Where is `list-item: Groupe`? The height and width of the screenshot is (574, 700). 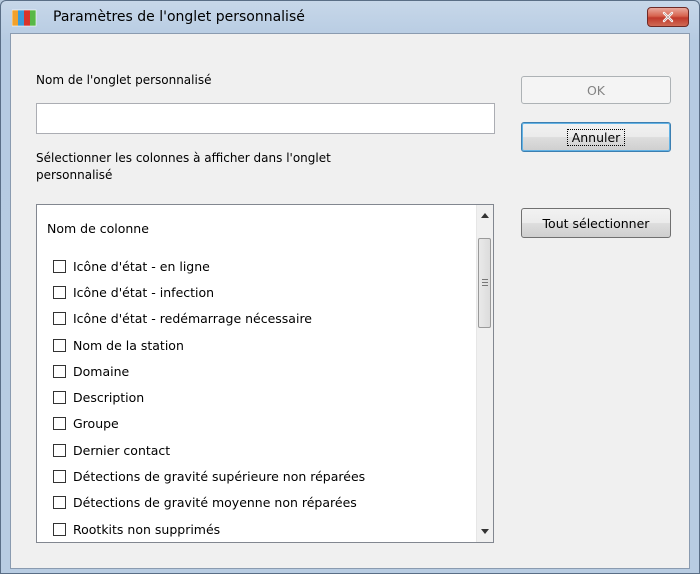 list-item: Groupe is located at coordinates (209, 424).